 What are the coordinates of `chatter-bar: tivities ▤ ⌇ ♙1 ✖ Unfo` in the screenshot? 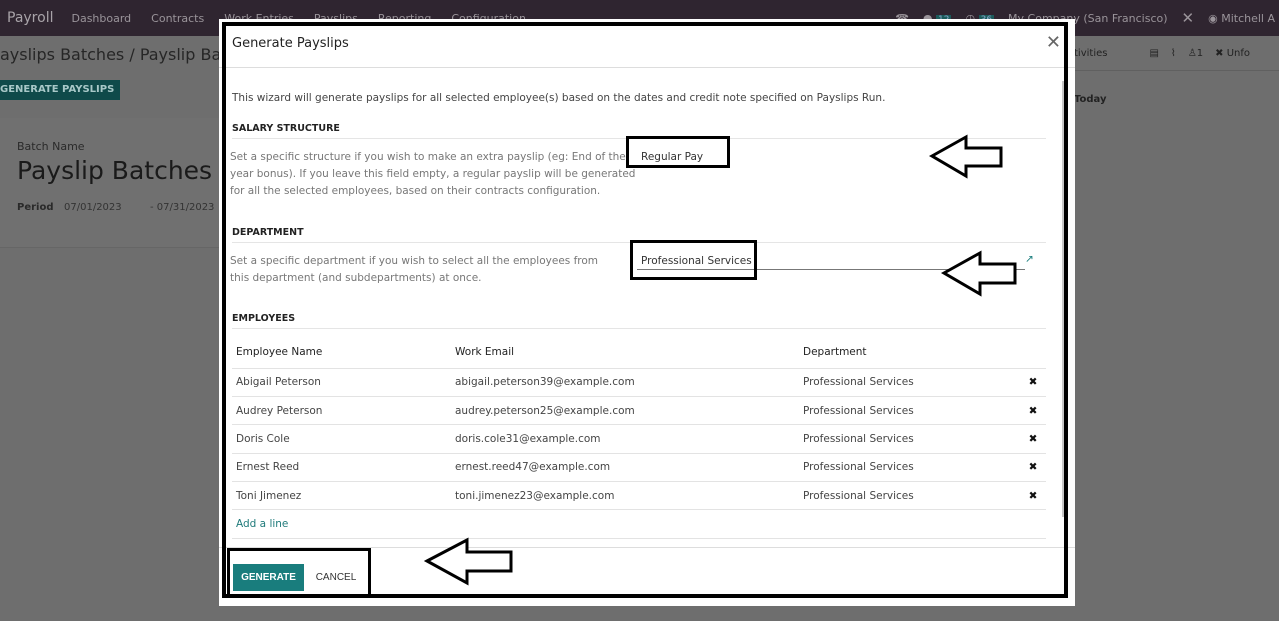 It's located at (1176, 53).